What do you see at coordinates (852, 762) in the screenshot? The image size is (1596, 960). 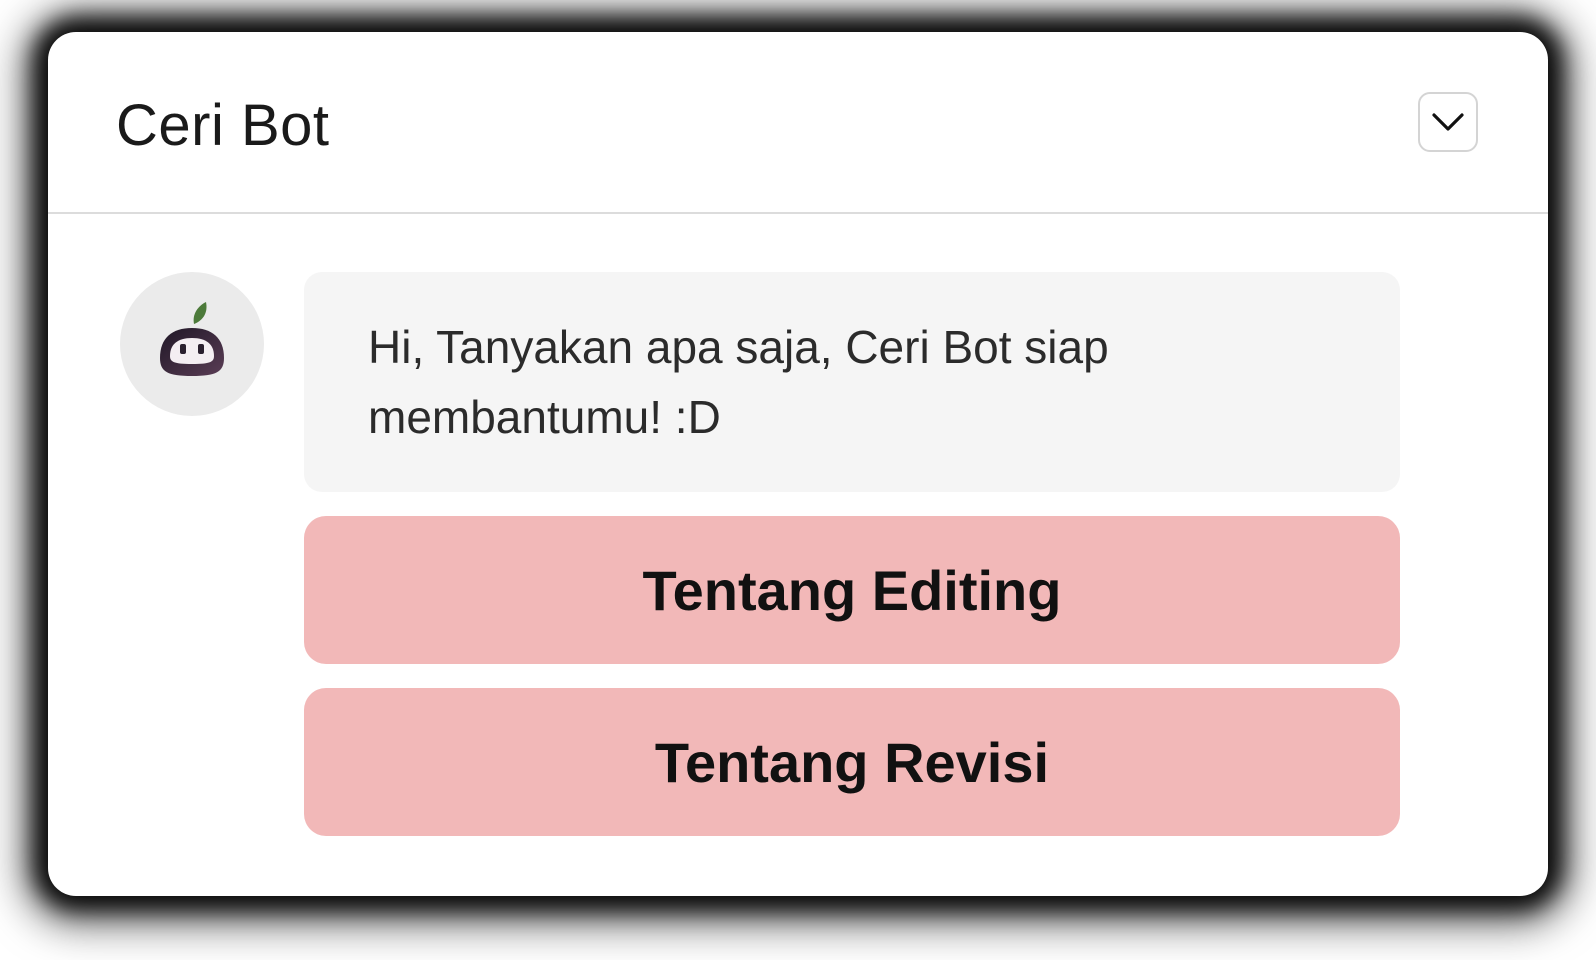 I see `option-button-revisi: Tentang Revisi` at bounding box center [852, 762].